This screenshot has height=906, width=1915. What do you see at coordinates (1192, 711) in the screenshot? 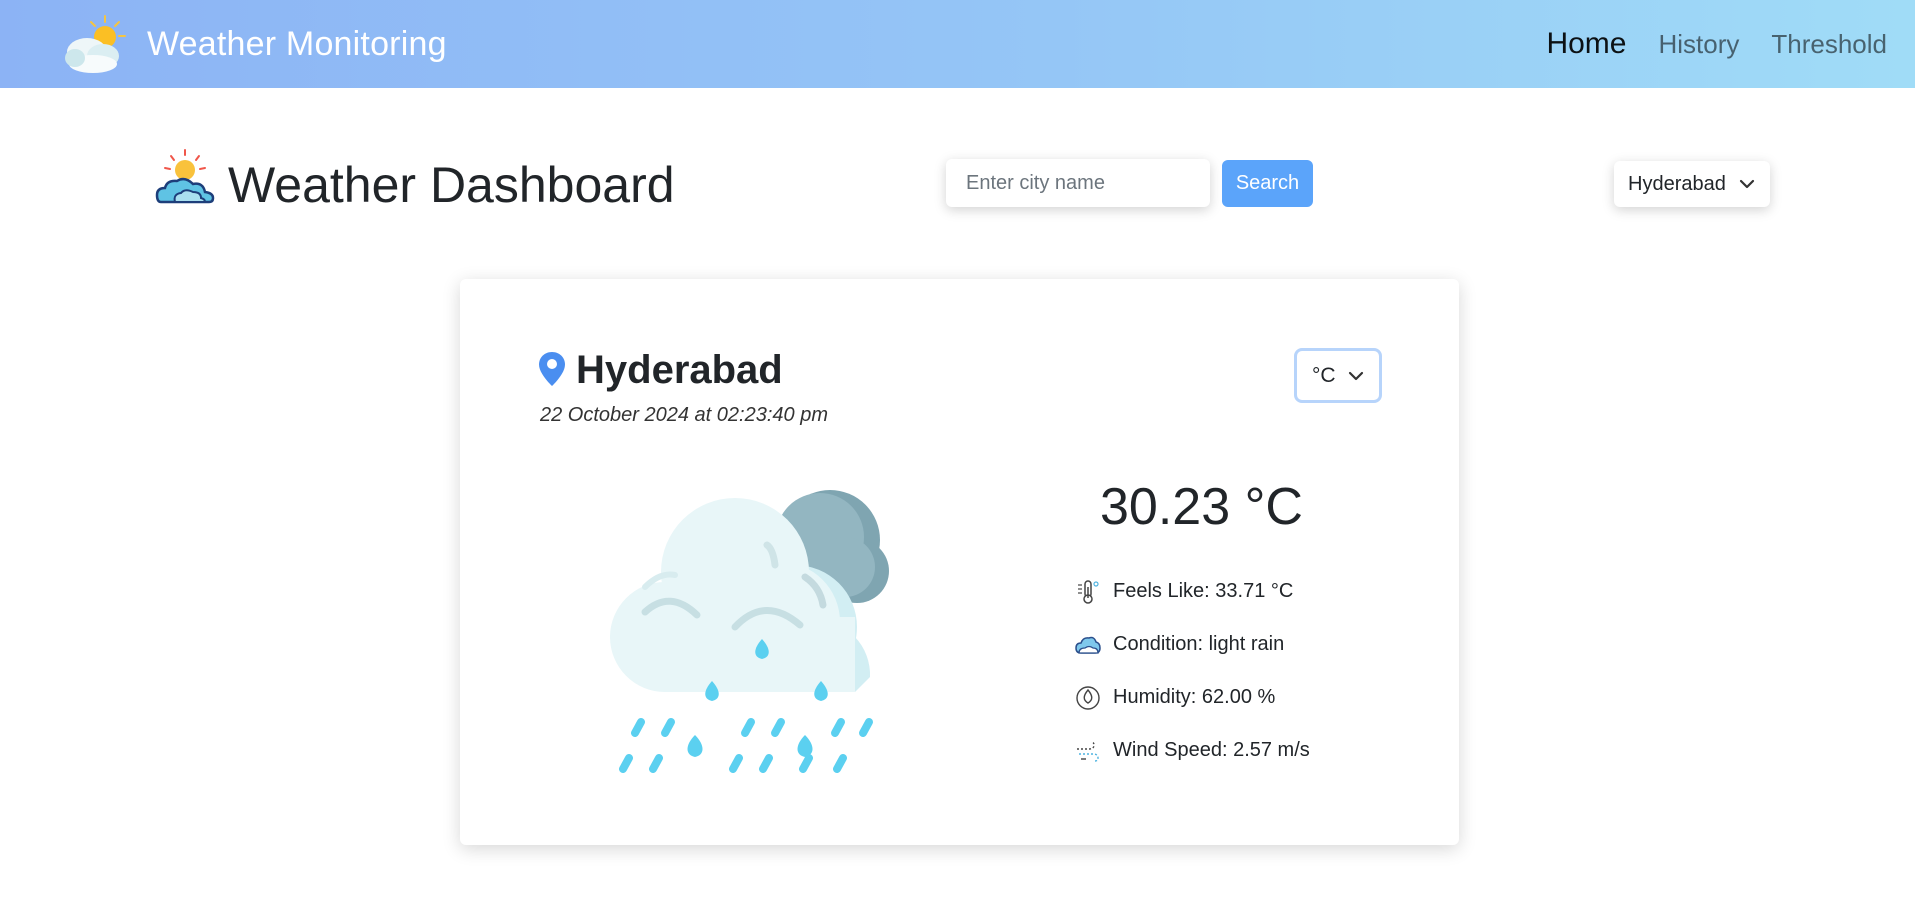
I see `detail-humidity: Humidity: 62.00 %` at bounding box center [1192, 711].